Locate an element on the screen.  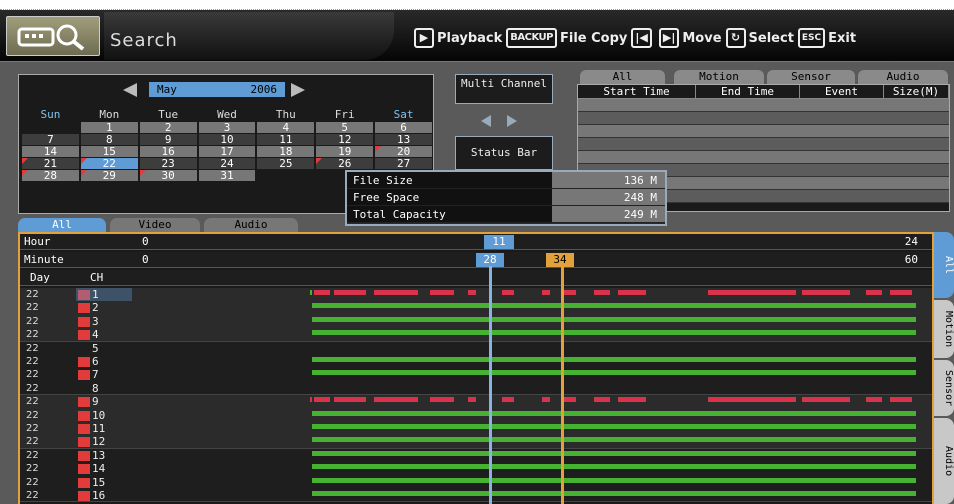
calendar-day: 13 is located at coordinates (404, 139).